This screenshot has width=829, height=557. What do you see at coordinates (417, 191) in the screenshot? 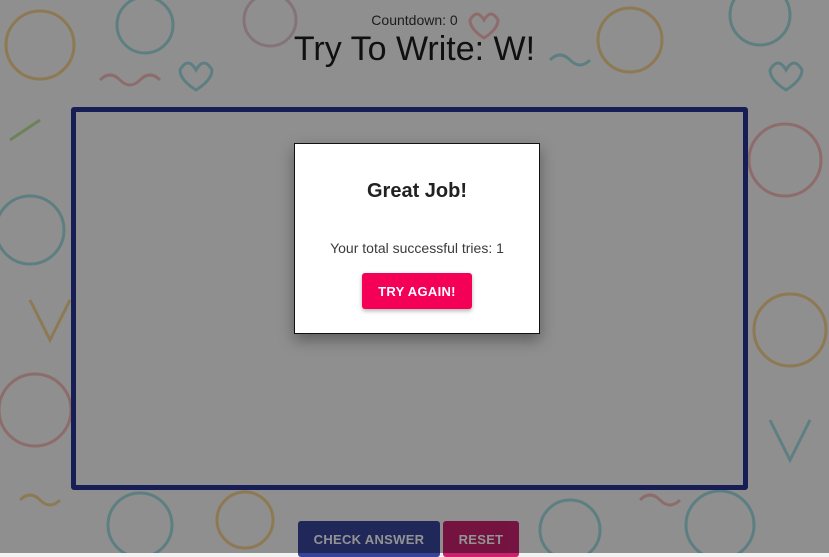
I see `dialog-title: Great Job!` at bounding box center [417, 191].